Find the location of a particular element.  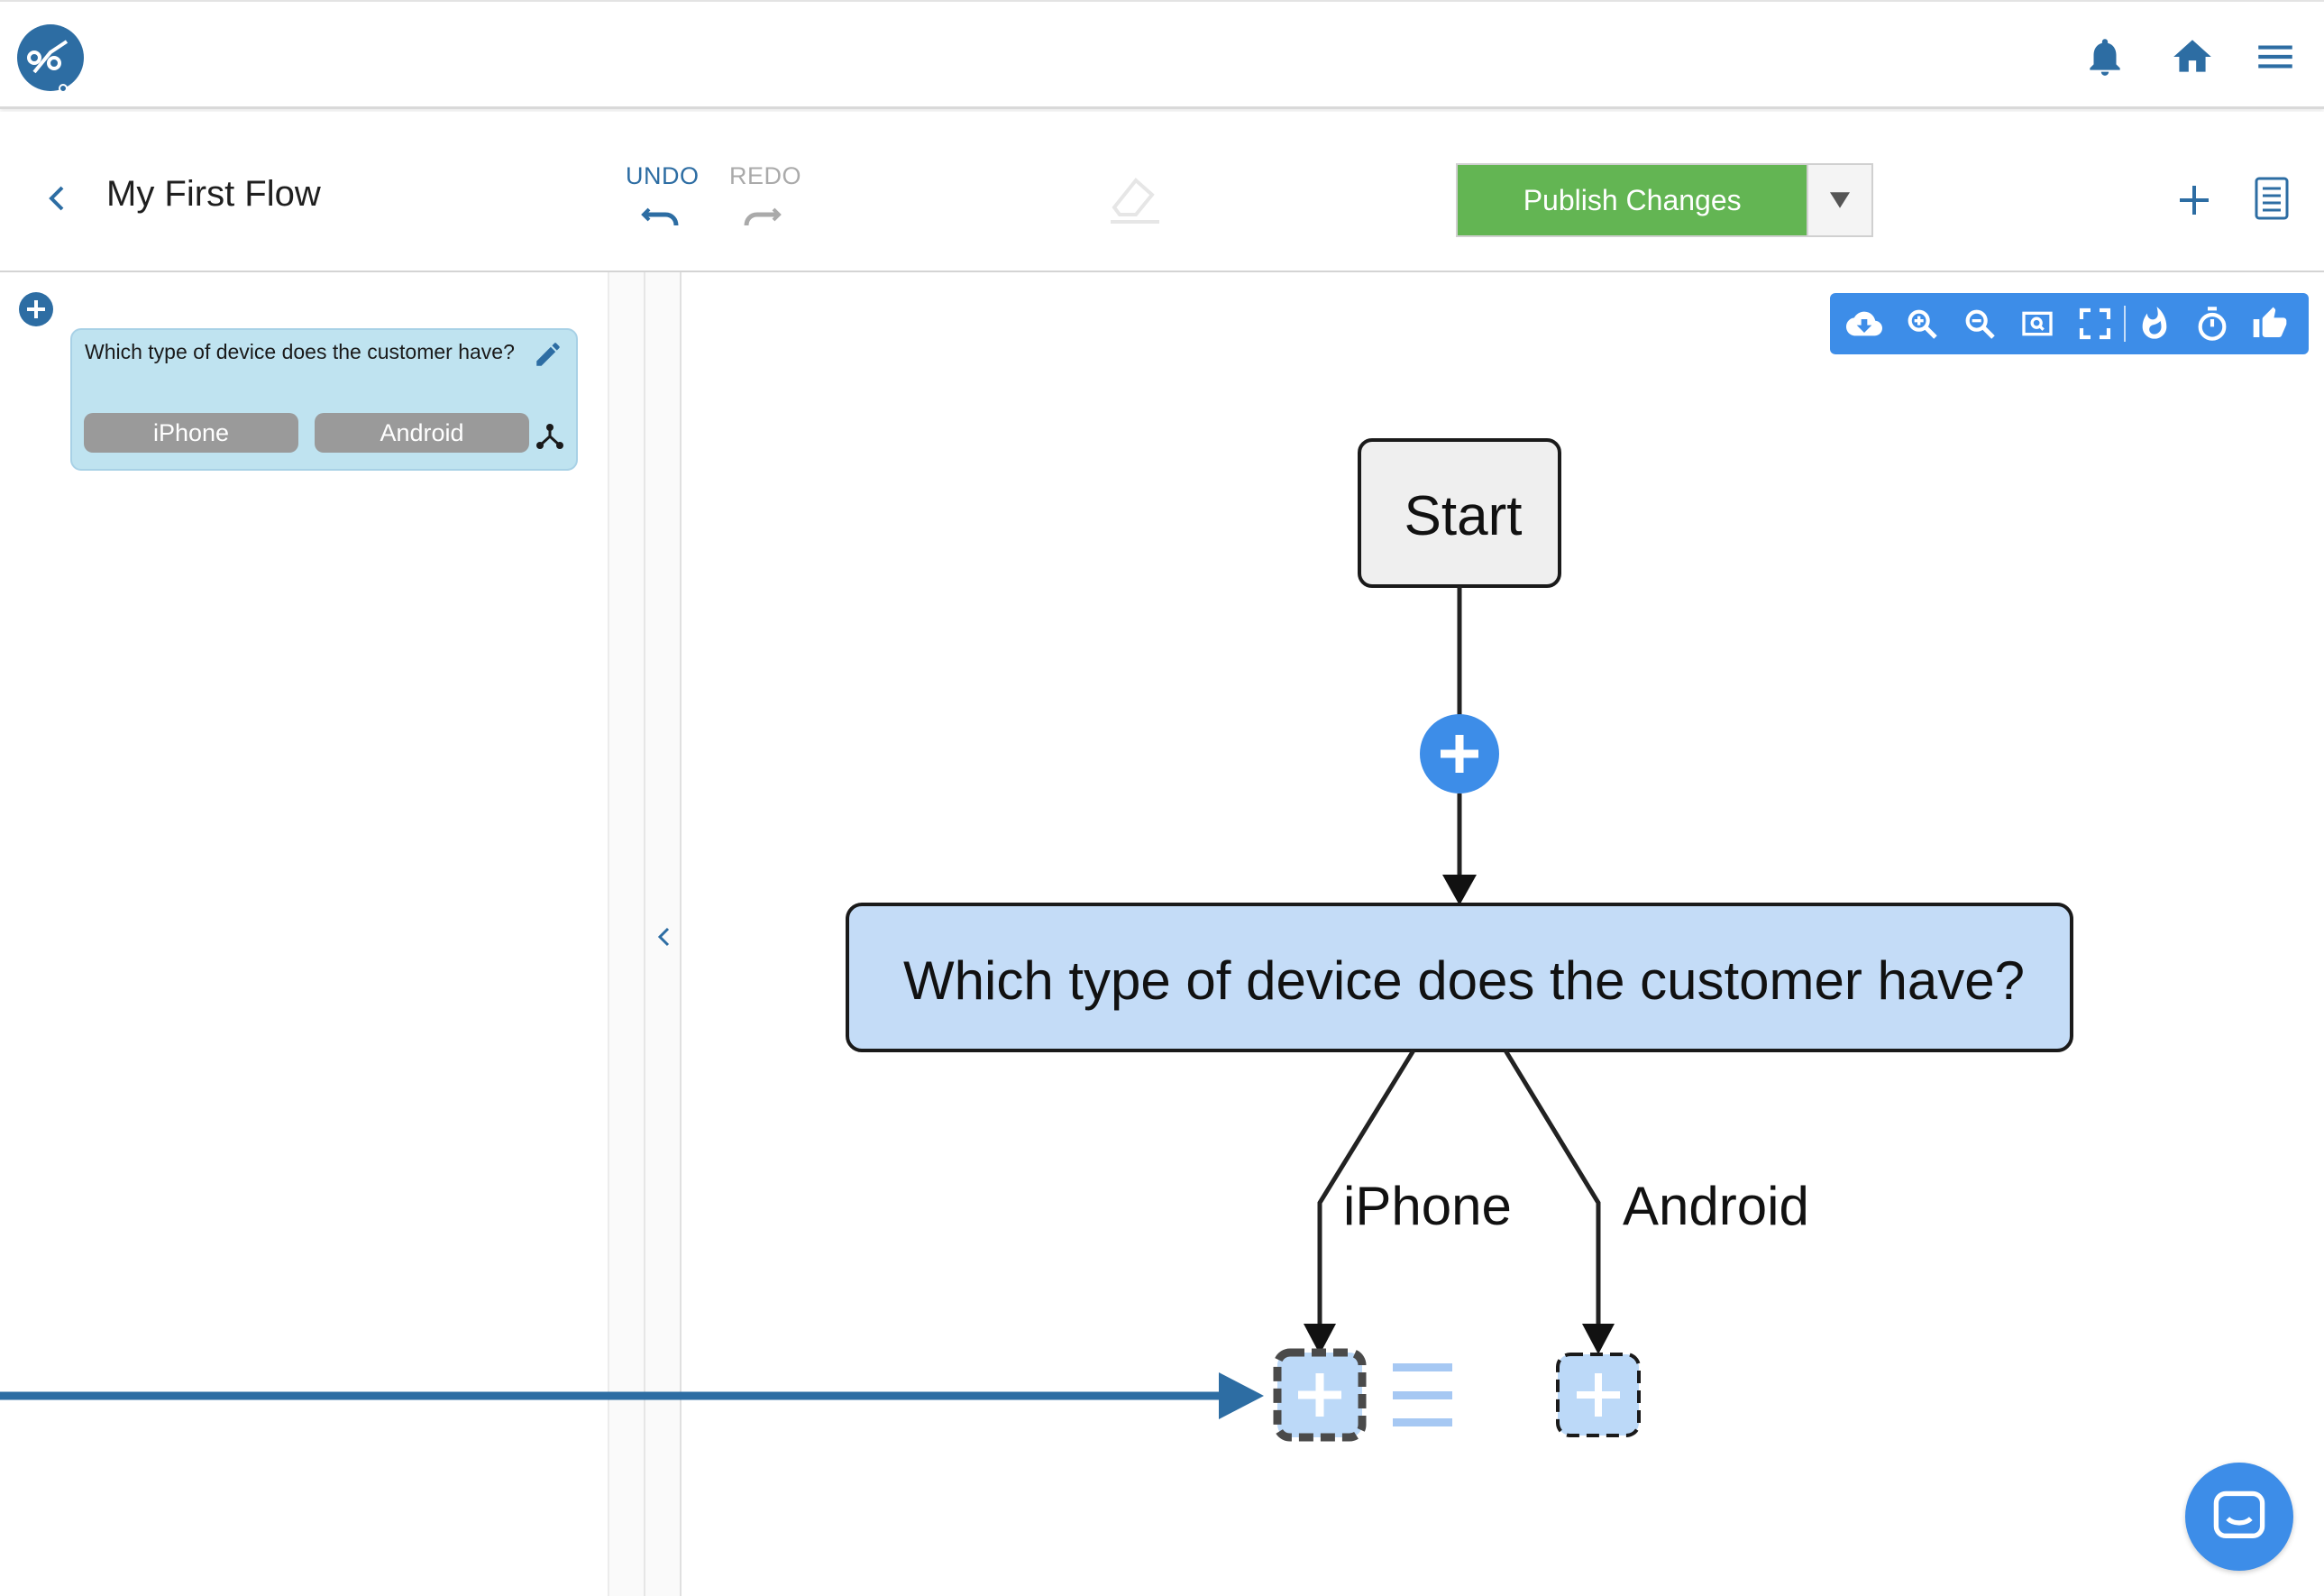

flow-logo-icon is located at coordinates (50, 58).